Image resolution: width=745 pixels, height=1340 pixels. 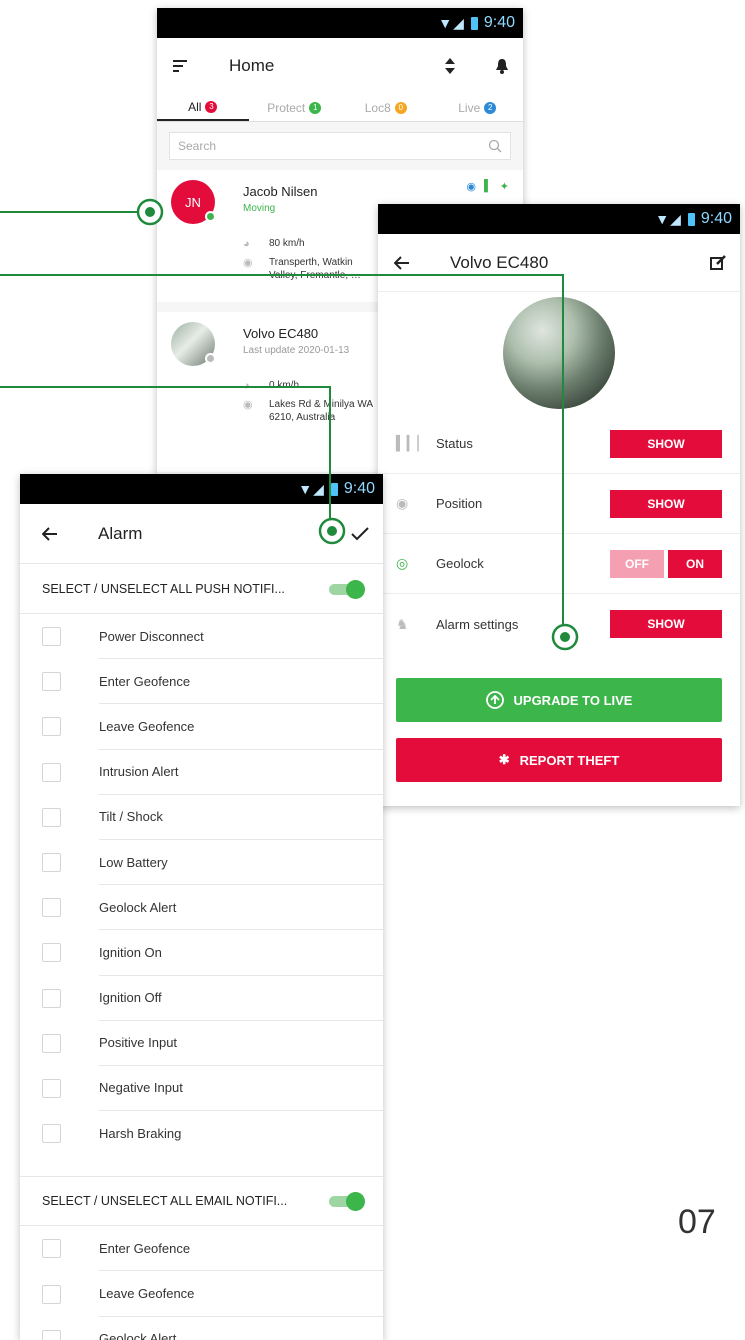 I want to click on list-item: Tilt / Shock, so click(x=201, y=817).